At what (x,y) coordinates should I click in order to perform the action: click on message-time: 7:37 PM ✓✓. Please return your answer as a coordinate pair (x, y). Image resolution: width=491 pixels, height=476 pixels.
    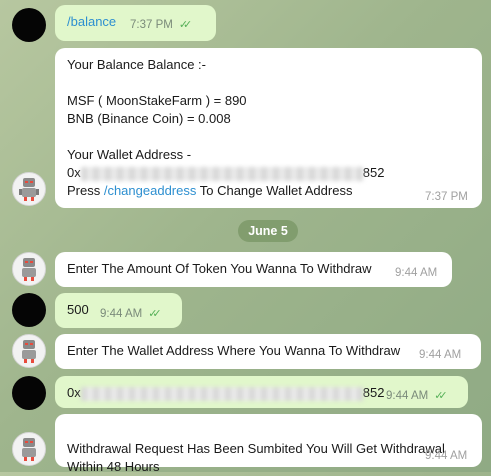
    Looking at the image, I should click on (161, 25).